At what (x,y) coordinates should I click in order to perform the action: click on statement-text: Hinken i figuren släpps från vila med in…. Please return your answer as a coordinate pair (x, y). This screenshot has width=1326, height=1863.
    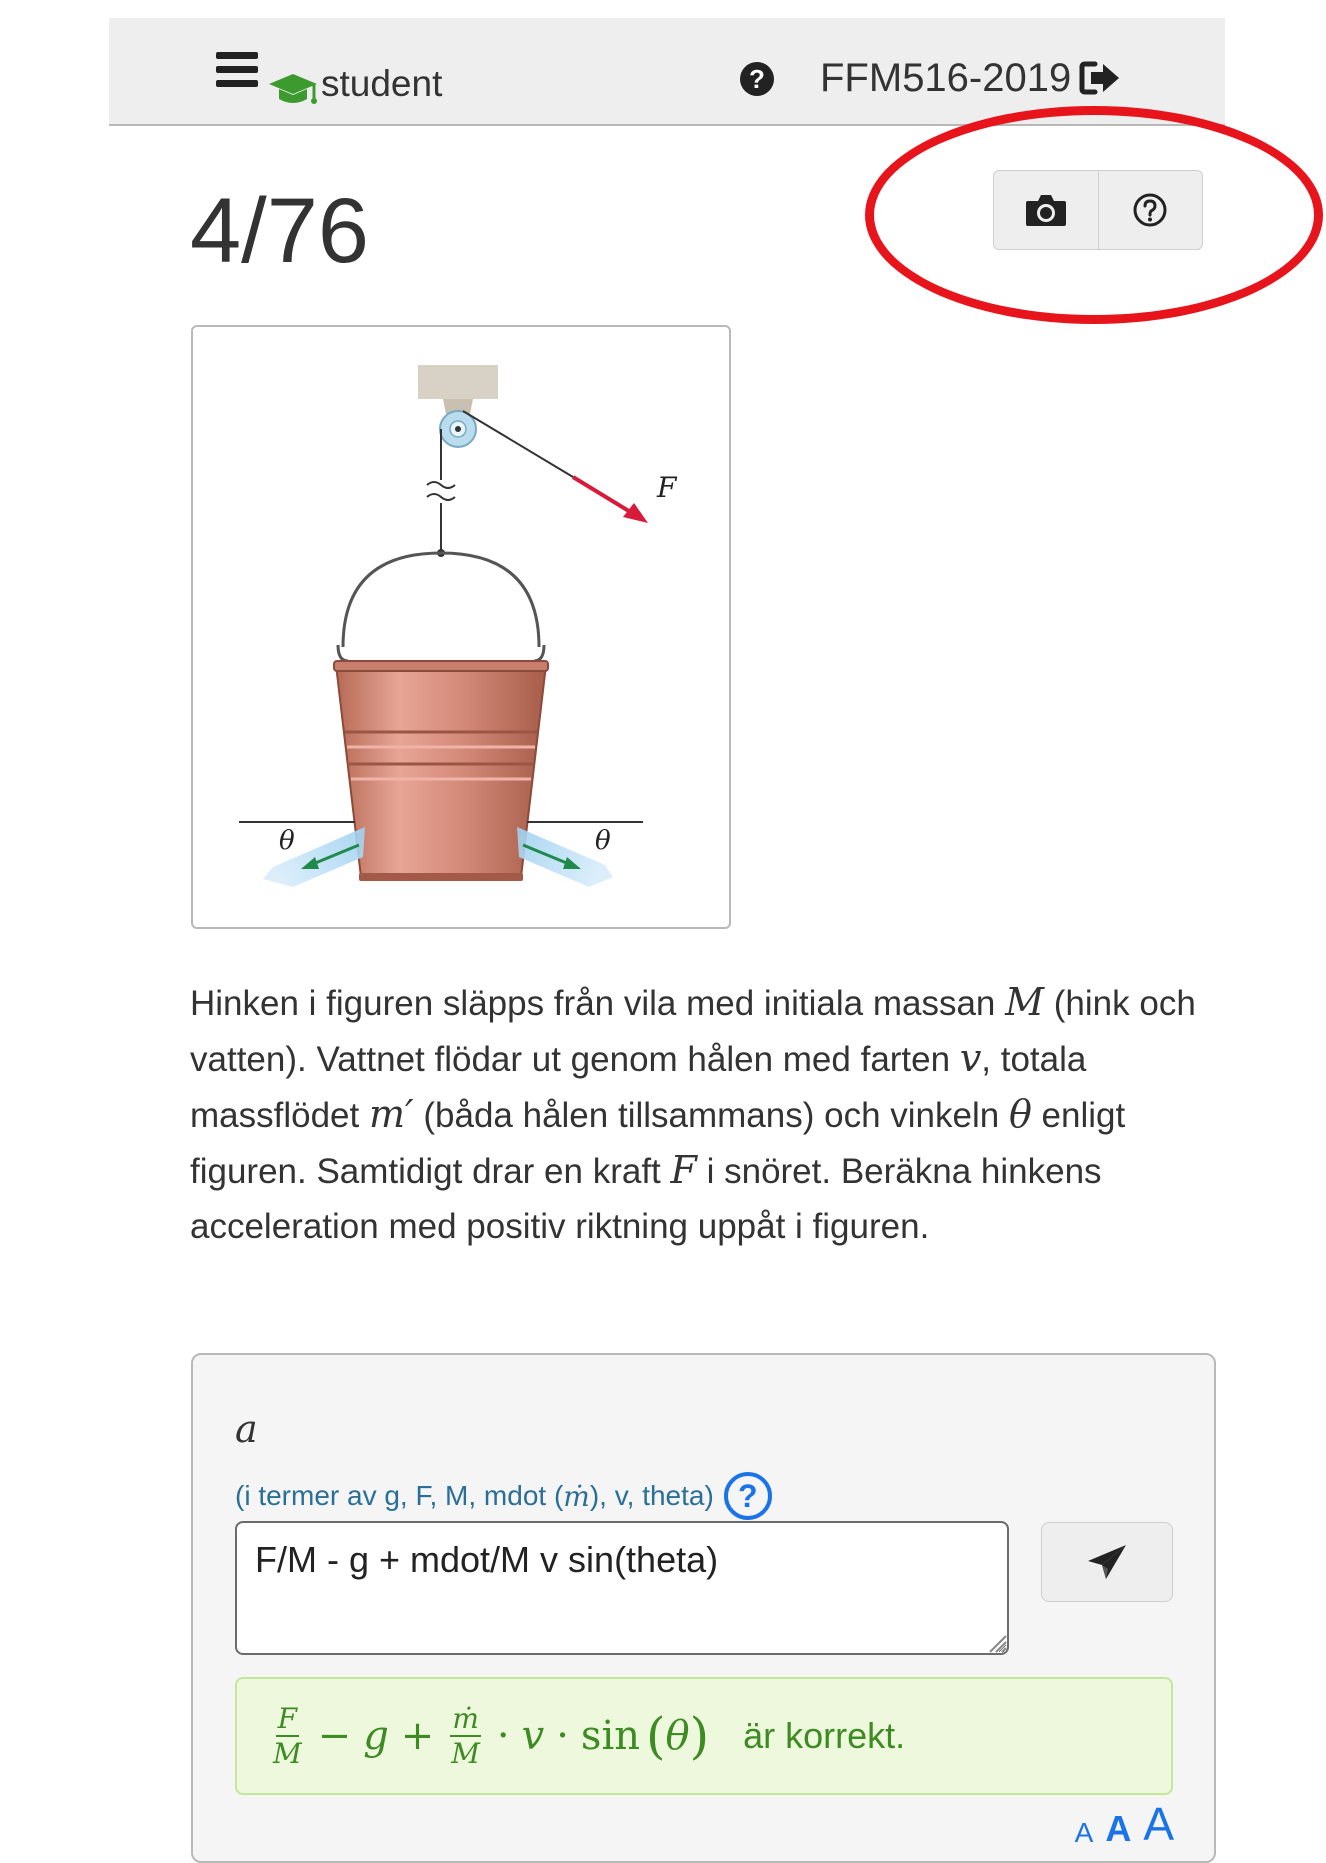
    Looking at the image, I should click on (598, 1003).